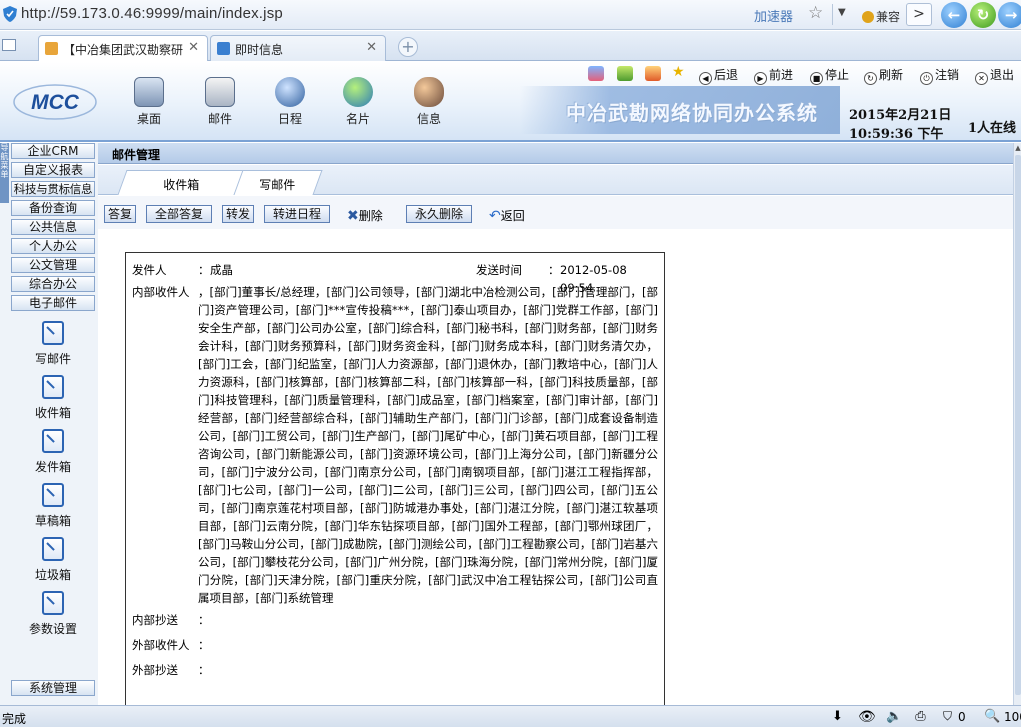  Describe the element at coordinates (53, 344) in the screenshot. I see `sidebar-item-compose: 写邮件` at that location.